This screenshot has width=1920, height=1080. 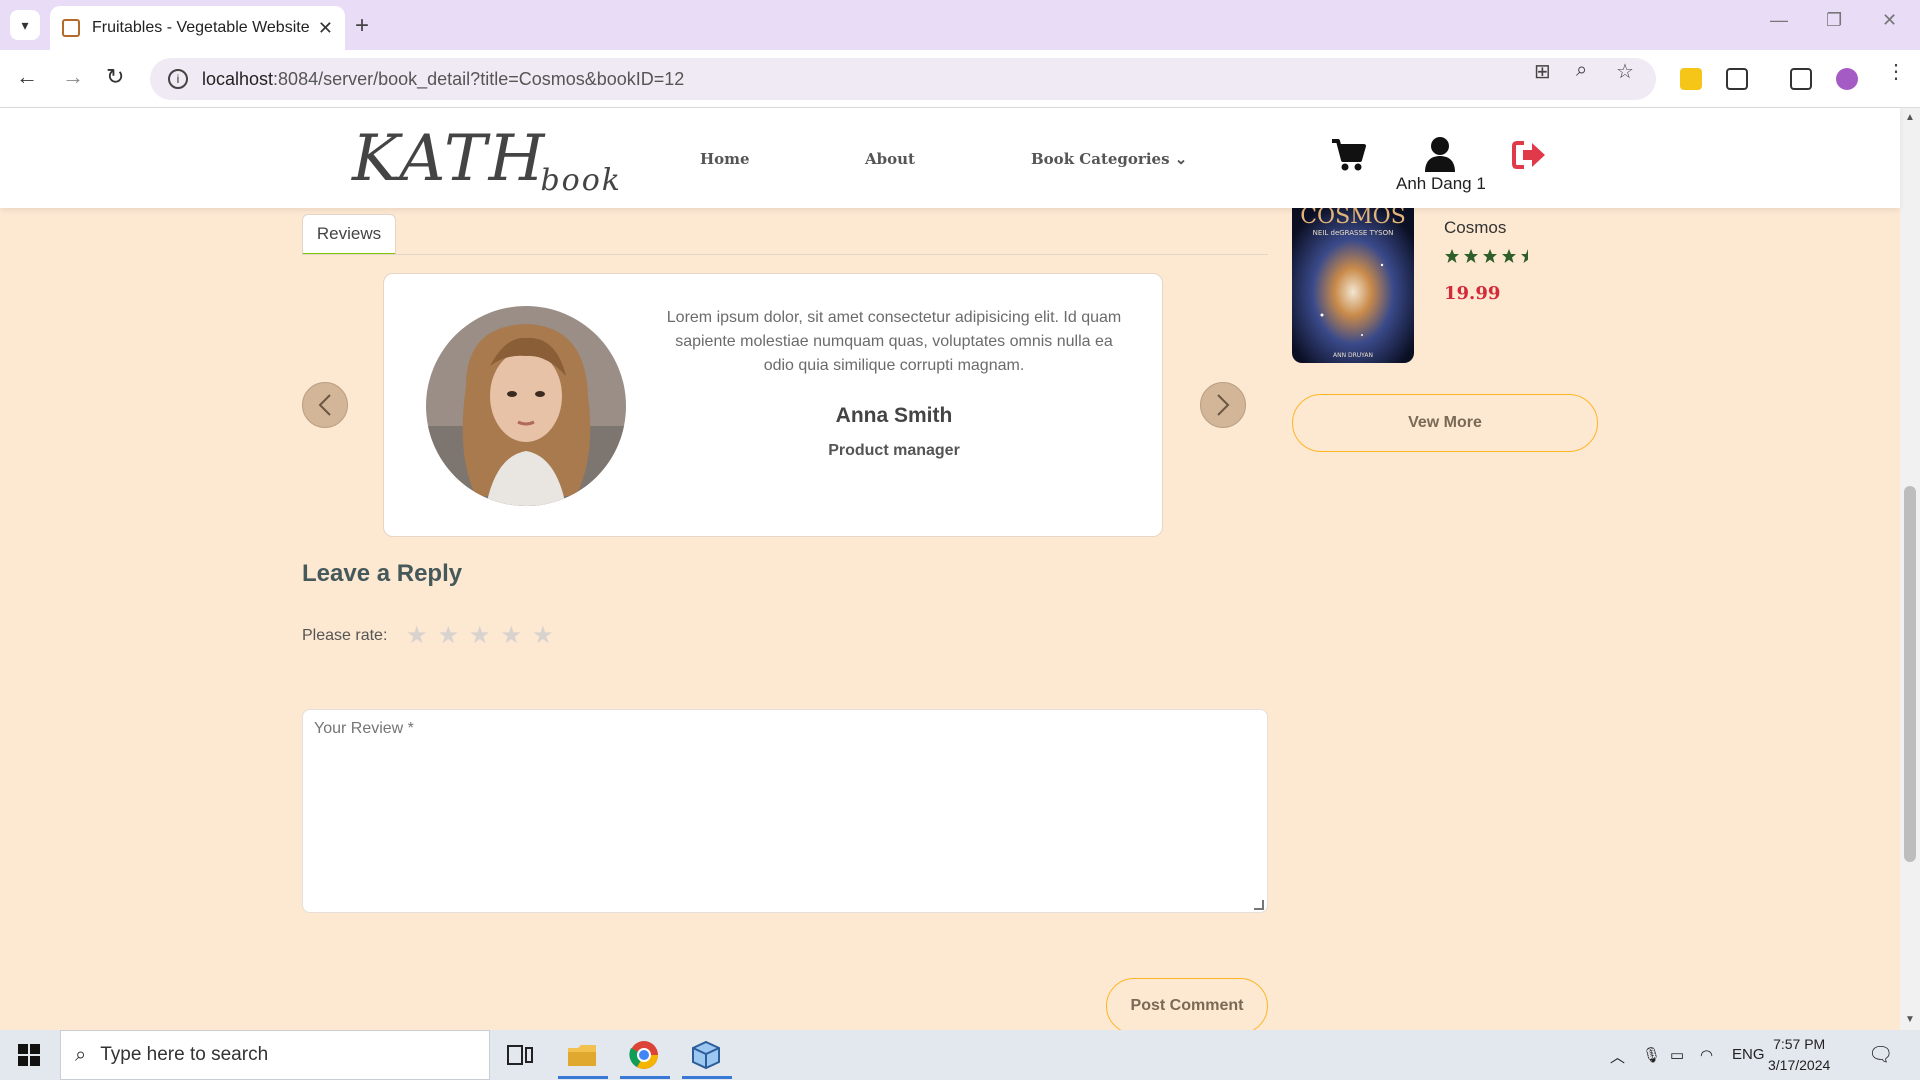 What do you see at coordinates (1475, 228) in the screenshot?
I see `book-title: Cosmos` at bounding box center [1475, 228].